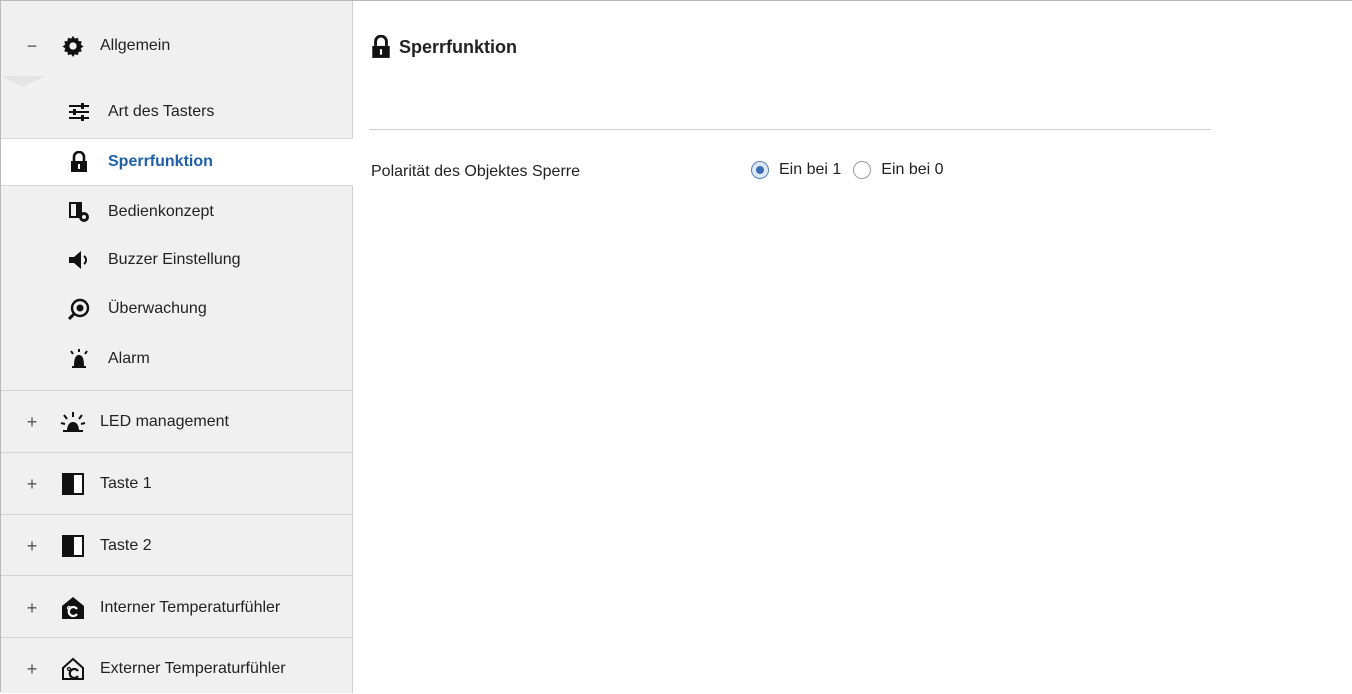  I want to click on sidebar-item-sperrfunktion: Sperrfunktion, so click(177, 162).